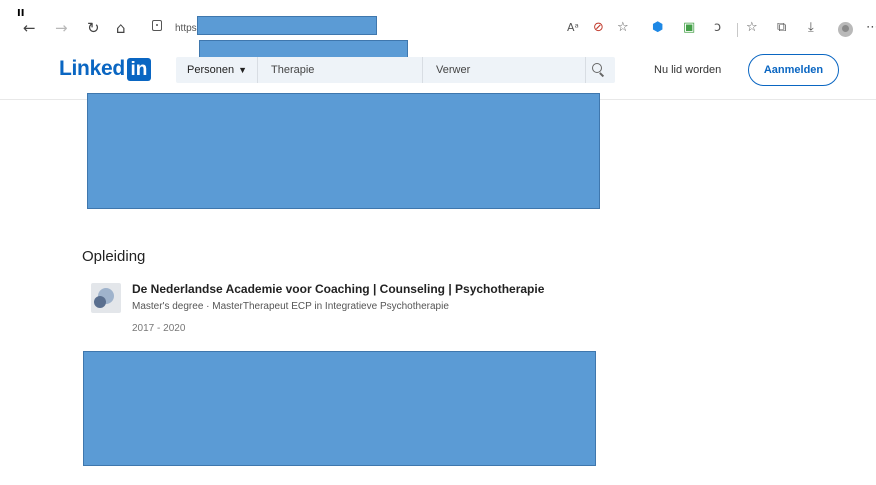  Describe the element at coordinates (793, 70) in the screenshot. I see `sign-in-button: Aanmelden` at that location.